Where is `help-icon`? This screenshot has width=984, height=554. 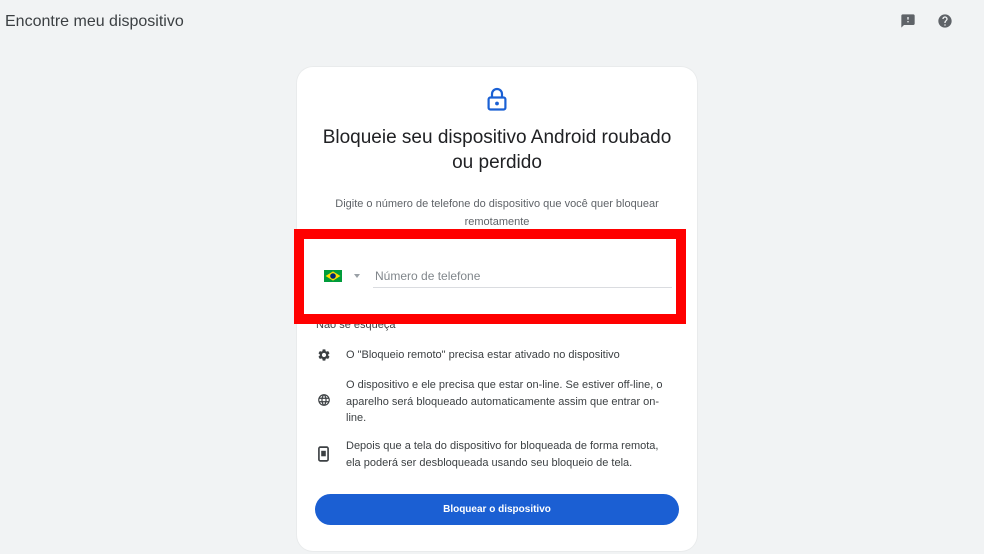 help-icon is located at coordinates (945, 21).